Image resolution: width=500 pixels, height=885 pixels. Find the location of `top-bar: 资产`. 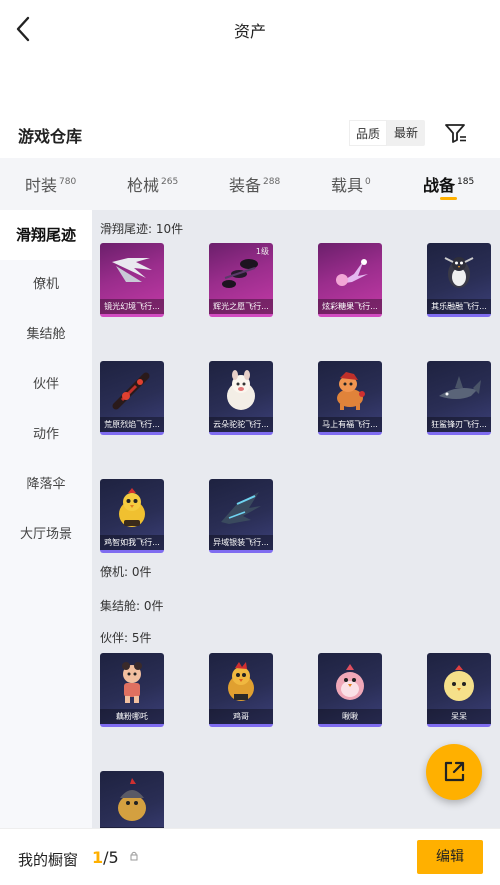

top-bar: 资产 is located at coordinates (250, 30).